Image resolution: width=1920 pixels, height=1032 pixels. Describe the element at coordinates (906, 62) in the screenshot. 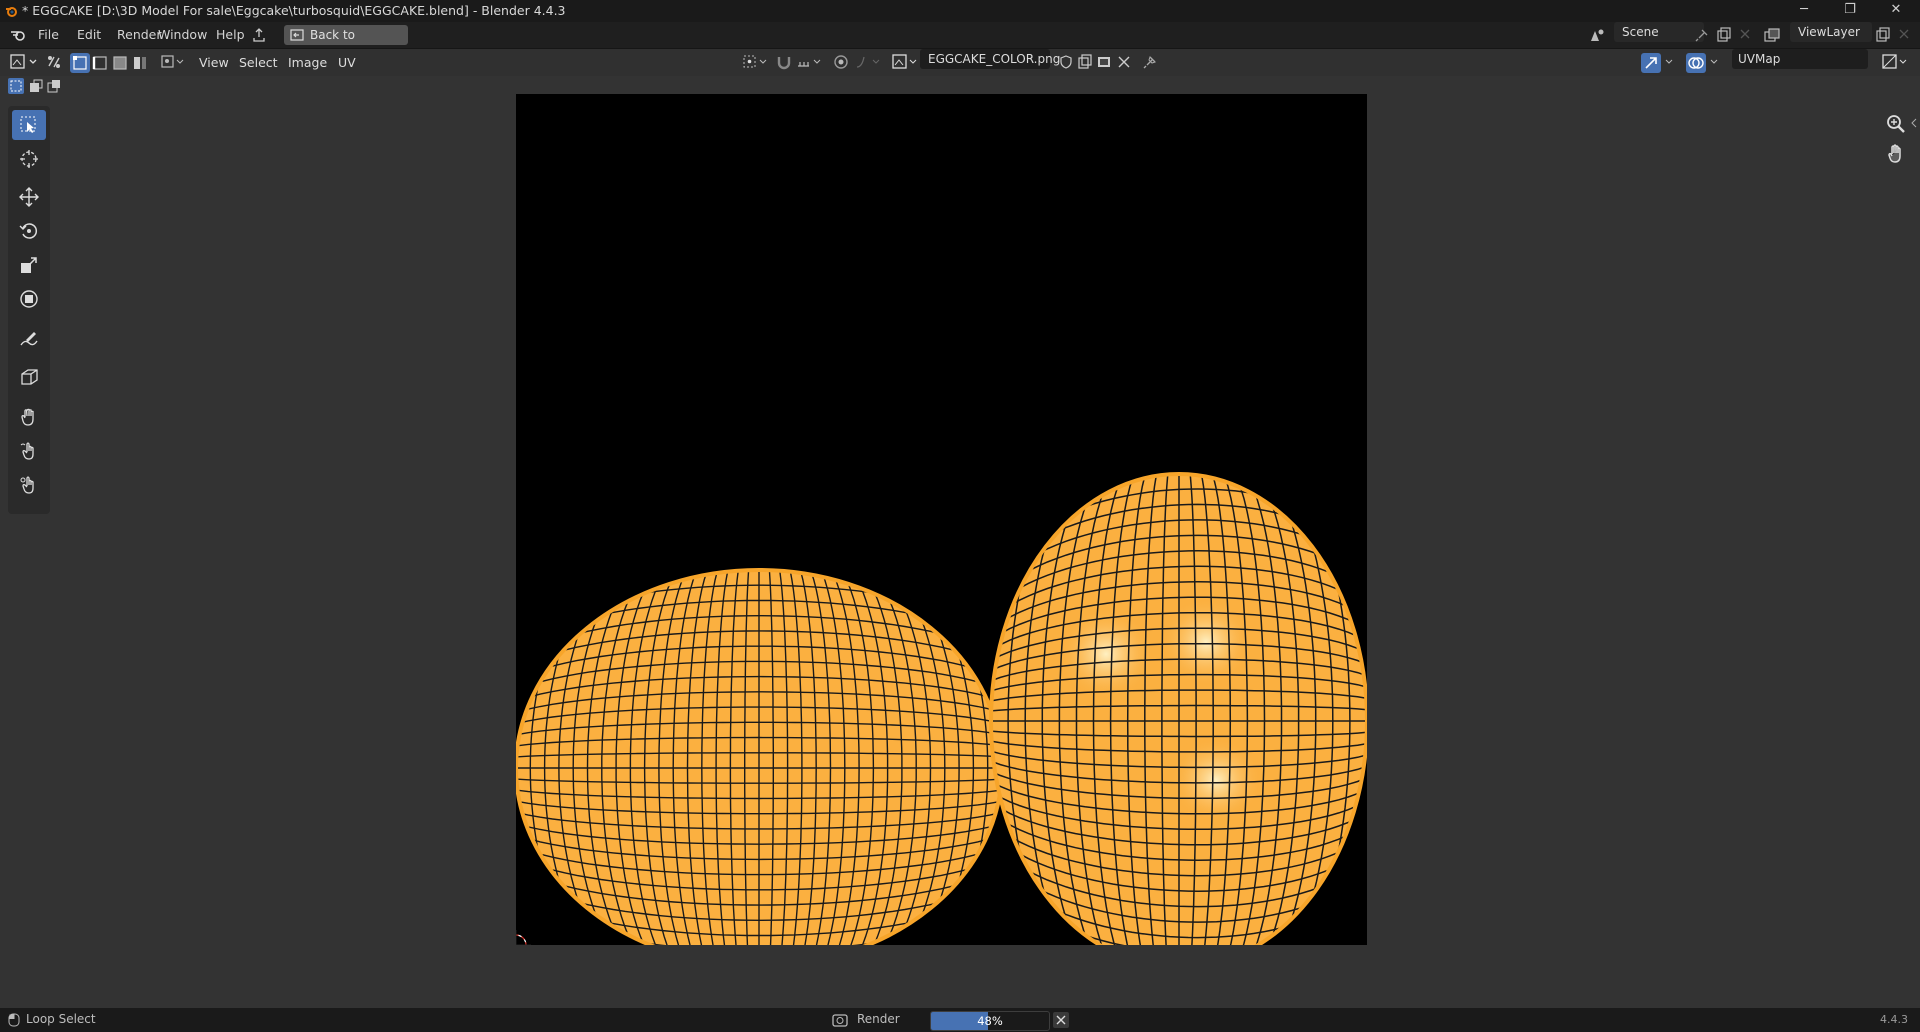

I see `image-browse-icon` at that location.